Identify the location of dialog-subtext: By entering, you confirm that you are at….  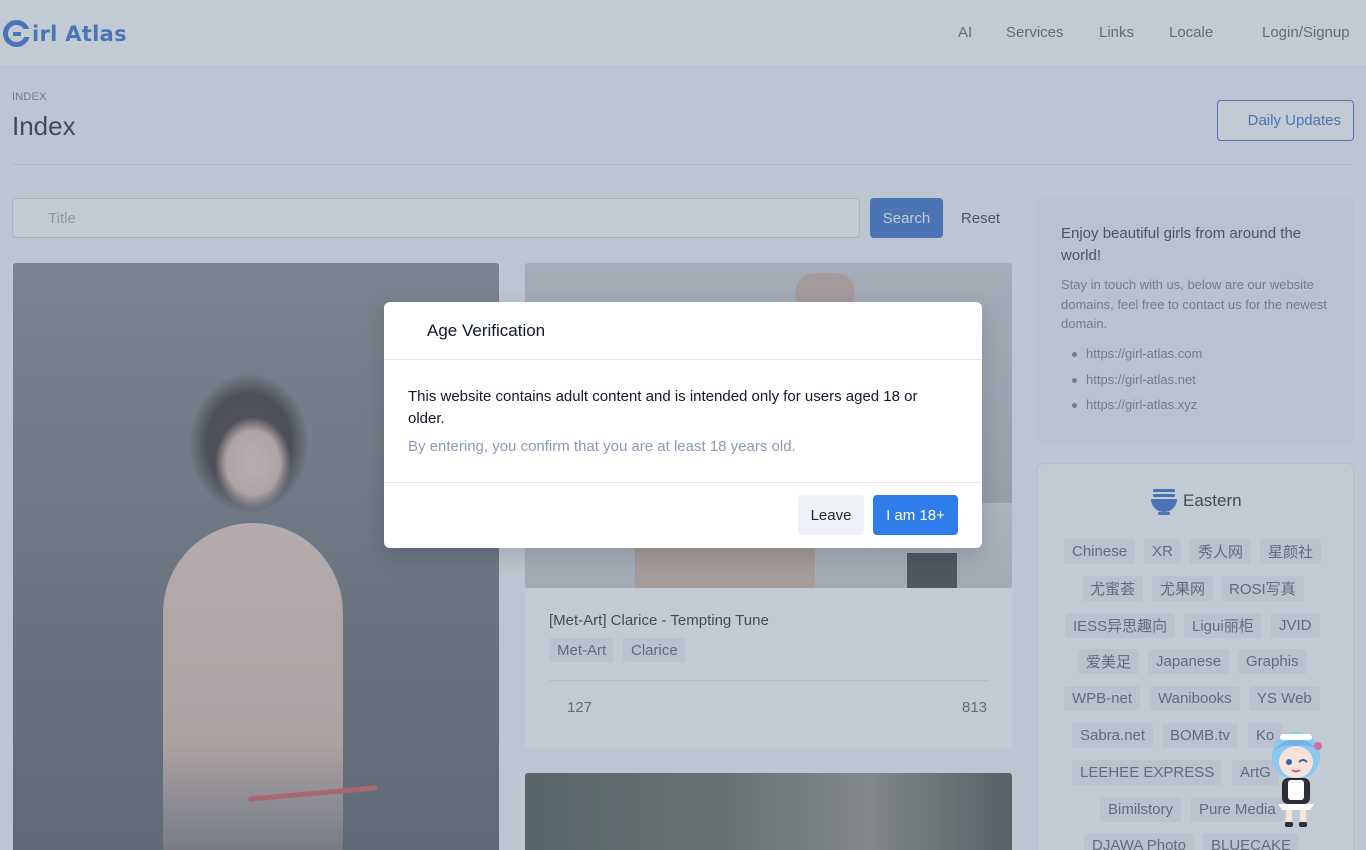
(602, 446).